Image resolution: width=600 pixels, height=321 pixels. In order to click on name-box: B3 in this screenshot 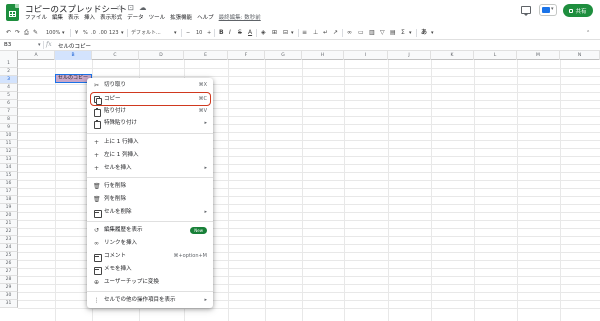, I will do `click(7, 45)`.